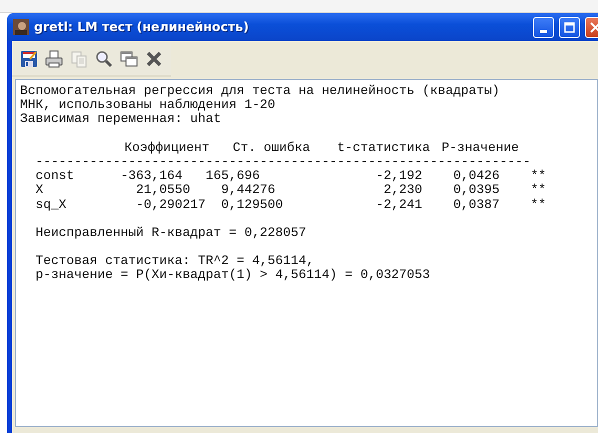  What do you see at coordinates (142, 27) in the screenshot?
I see `window-title: gretl: LM тест (нелинейность)` at bounding box center [142, 27].